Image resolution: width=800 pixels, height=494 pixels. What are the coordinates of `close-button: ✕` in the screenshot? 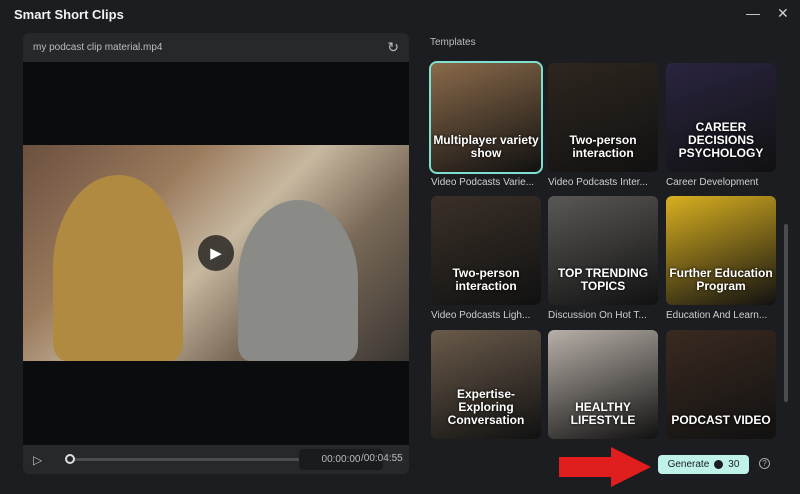 It's located at (783, 13).